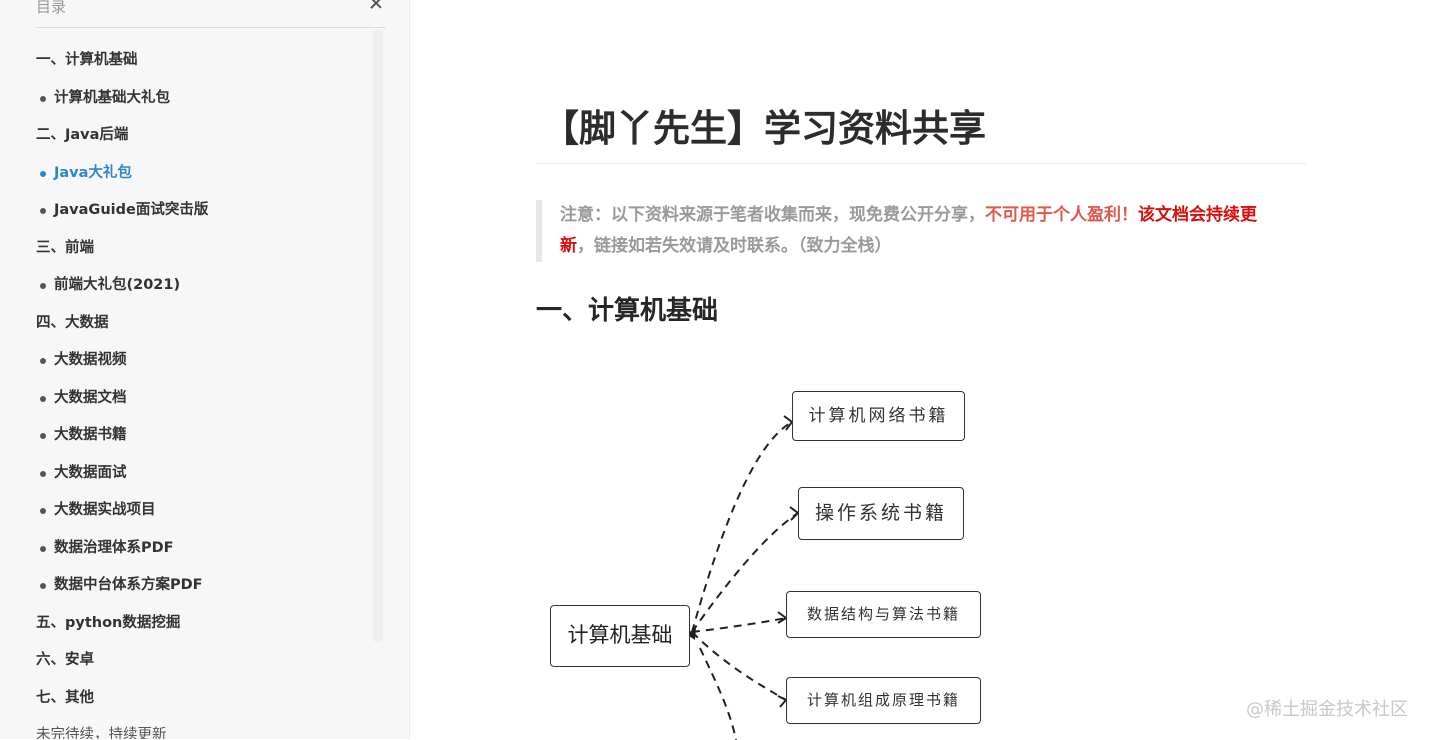  I want to click on toc-item: 前端大礼包(2021), so click(122, 286).